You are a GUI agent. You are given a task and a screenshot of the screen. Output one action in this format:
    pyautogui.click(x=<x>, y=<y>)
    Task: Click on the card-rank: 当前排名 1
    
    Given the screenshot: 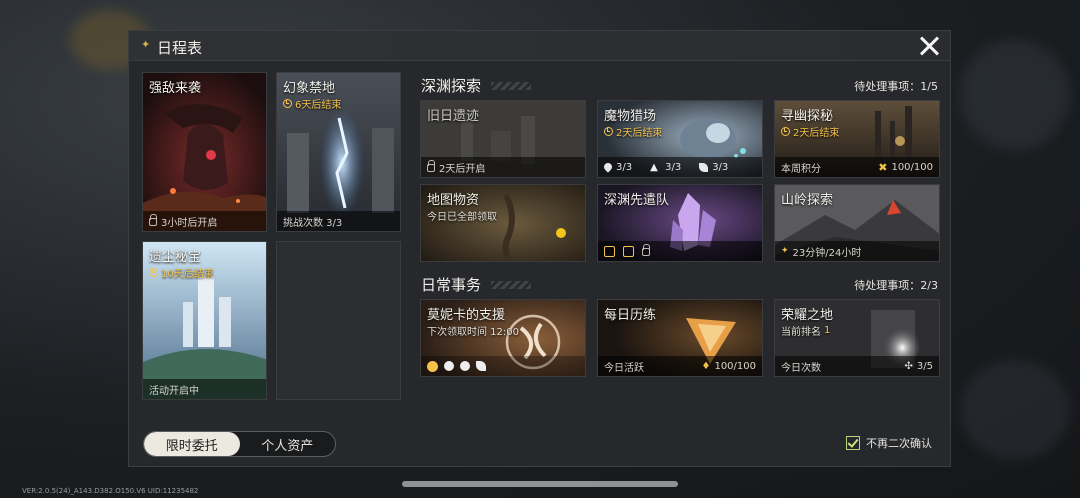 What is the action you would take?
    pyautogui.click(x=805, y=330)
    